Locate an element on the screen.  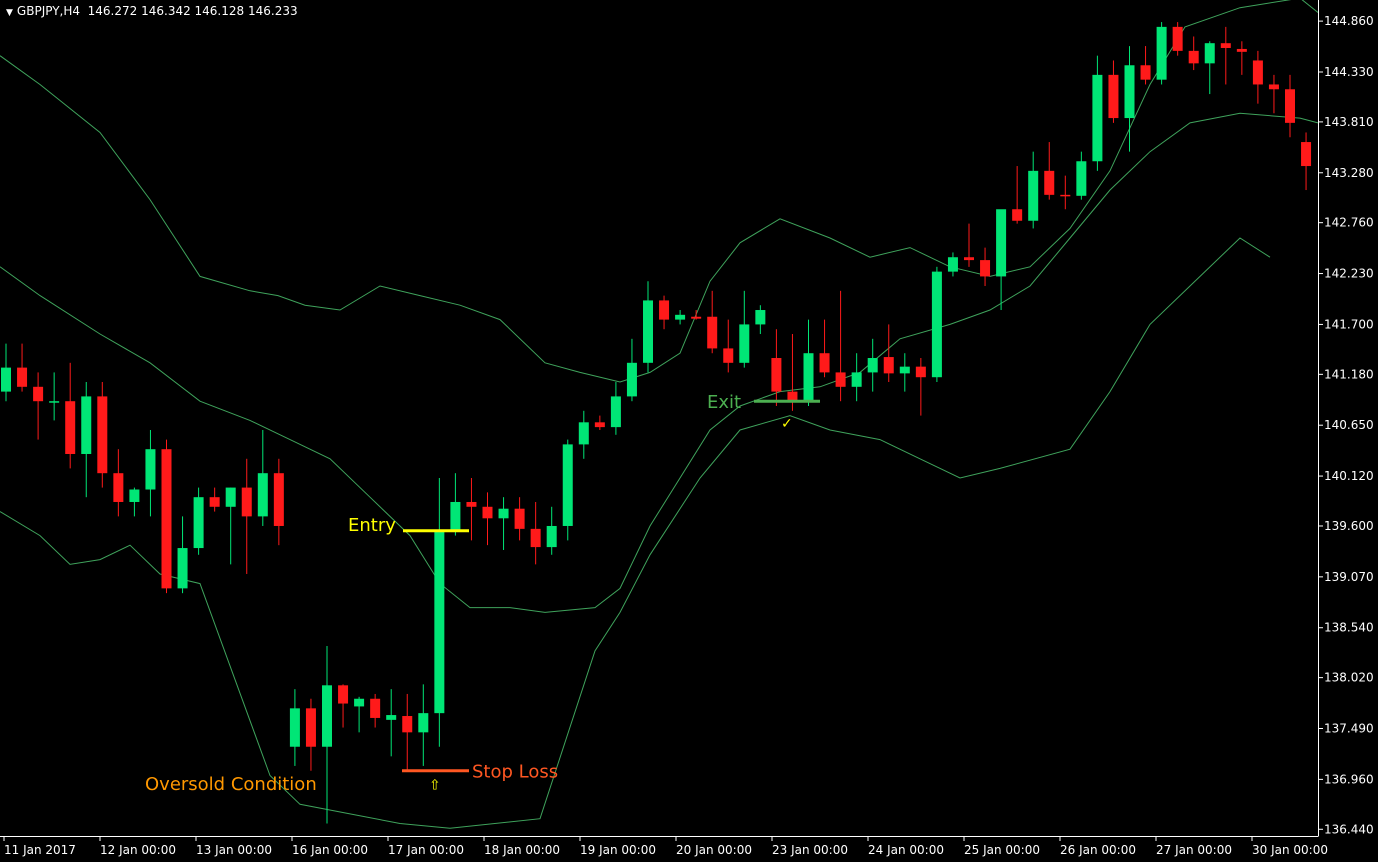
y-tick-label: 144.860 is located at coordinates (1349, 21).